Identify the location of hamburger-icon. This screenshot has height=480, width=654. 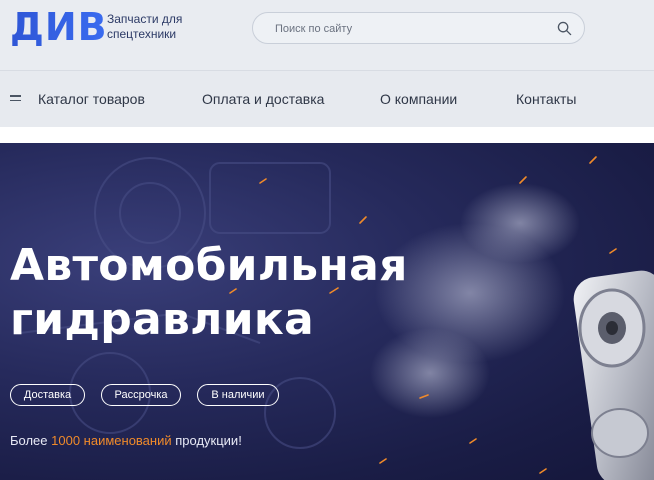
(15, 99).